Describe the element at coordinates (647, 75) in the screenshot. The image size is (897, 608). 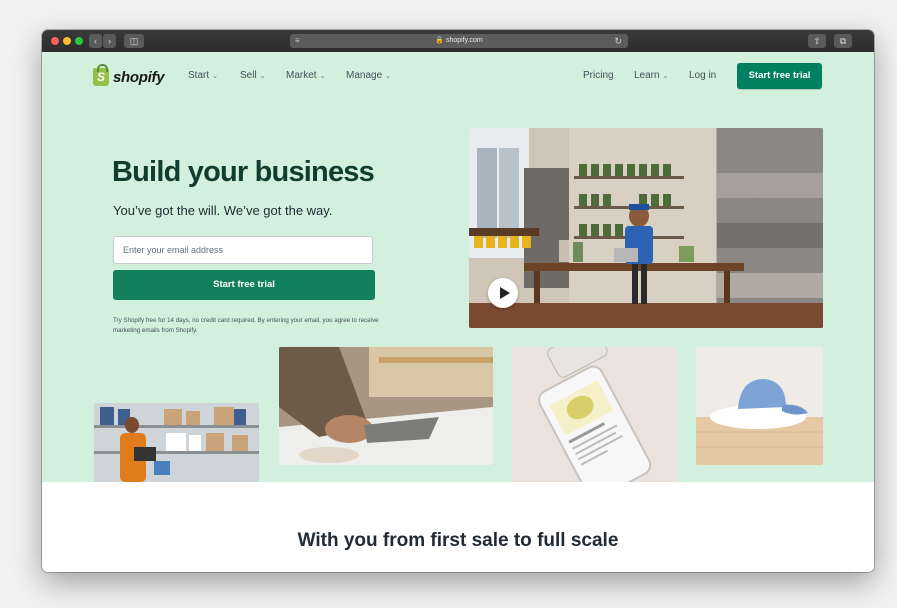
I see `nav-learn-label: Learn` at that location.